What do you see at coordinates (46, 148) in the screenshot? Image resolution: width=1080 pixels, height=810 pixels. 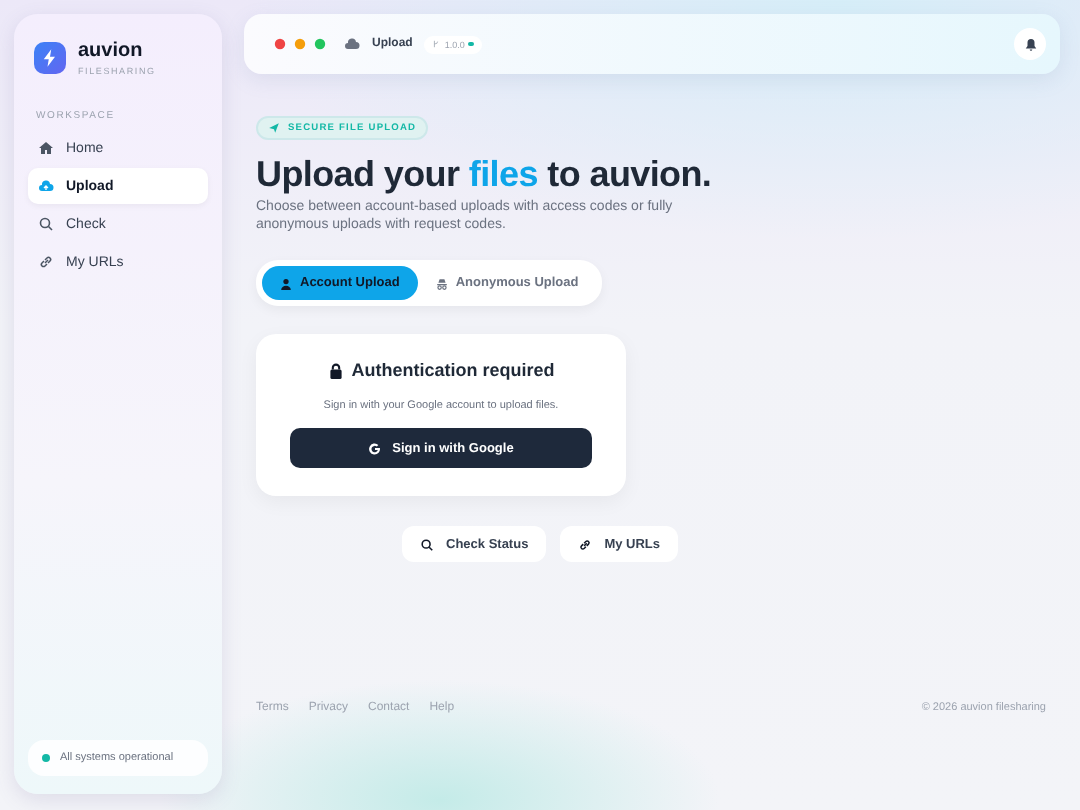 I see `home-icon` at bounding box center [46, 148].